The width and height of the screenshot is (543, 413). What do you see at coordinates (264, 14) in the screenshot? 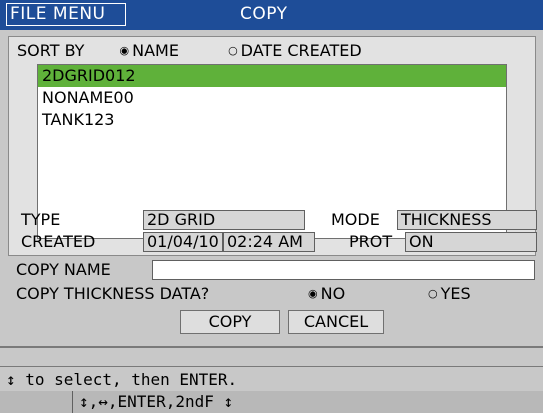
I see `screen-title: COPY` at bounding box center [264, 14].